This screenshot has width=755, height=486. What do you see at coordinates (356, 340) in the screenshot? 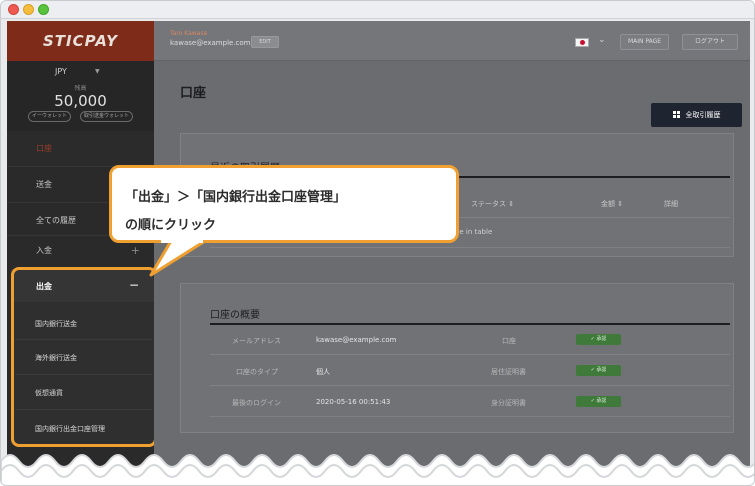
I see `row-value: kawase@example.com` at bounding box center [356, 340].